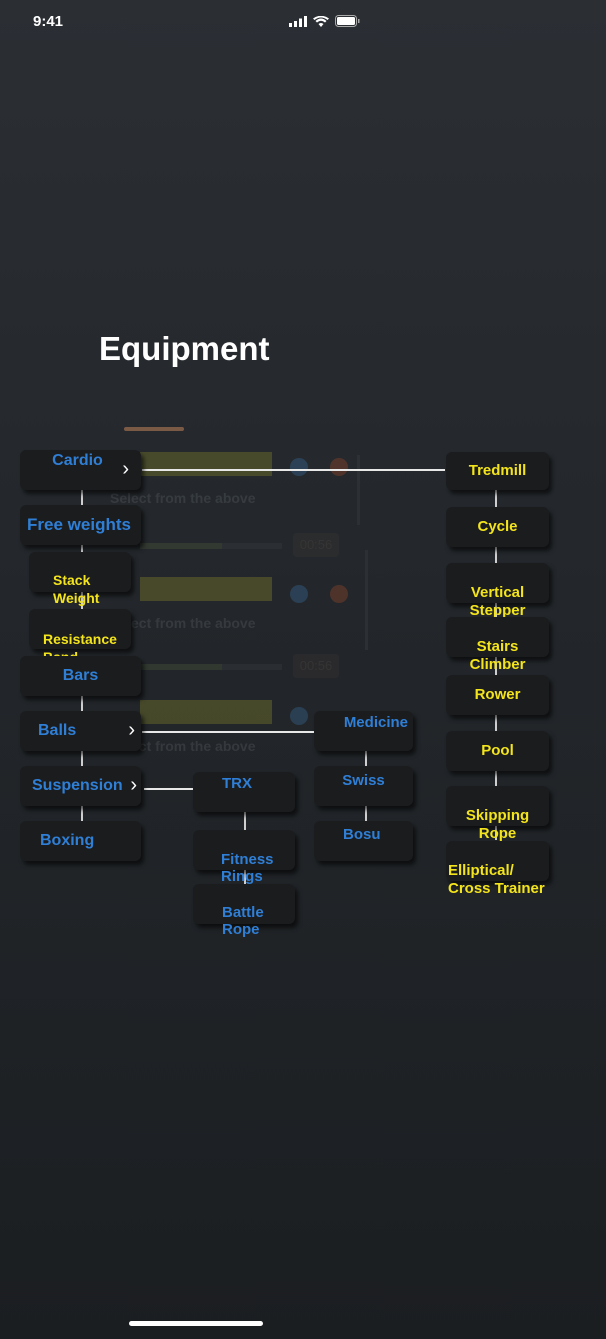  What do you see at coordinates (375, 722) in the screenshot?
I see `ball-item-medicine-label: Medicine` at bounding box center [375, 722].